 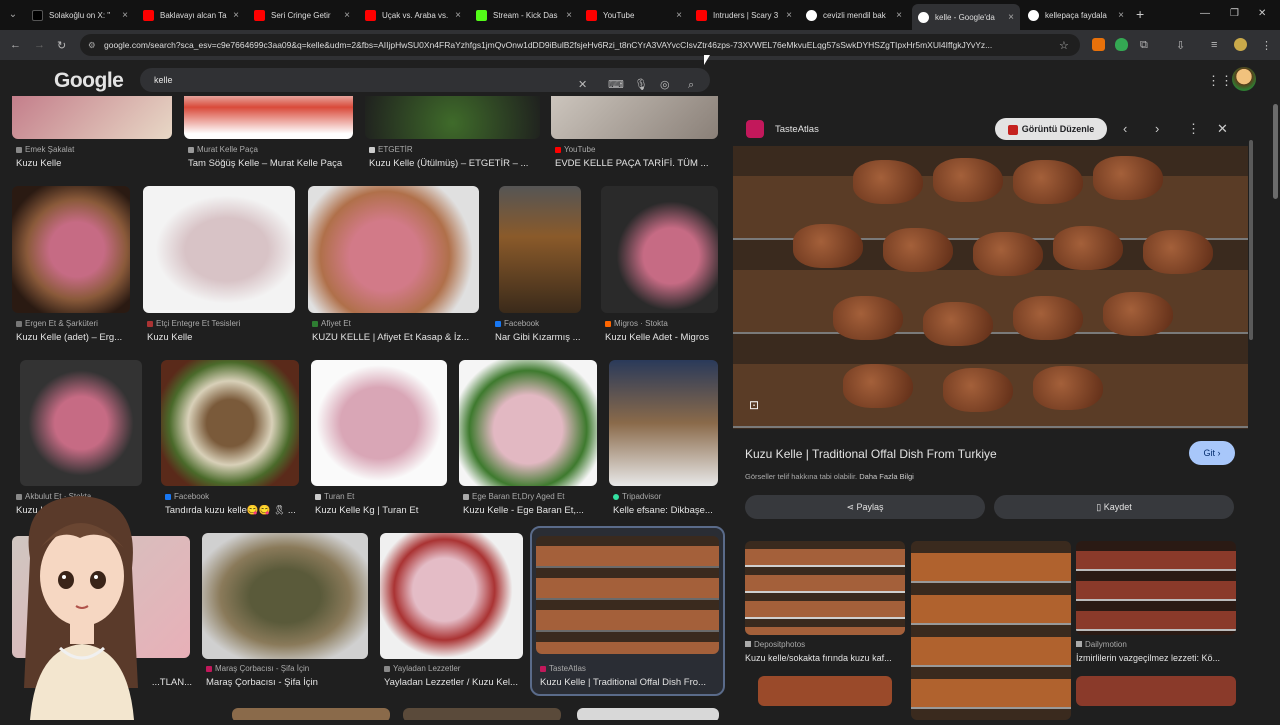 What do you see at coordinates (1222, 129) in the screenshot?
I see `close-icon: ✕` at bounding box center [1222, 129].